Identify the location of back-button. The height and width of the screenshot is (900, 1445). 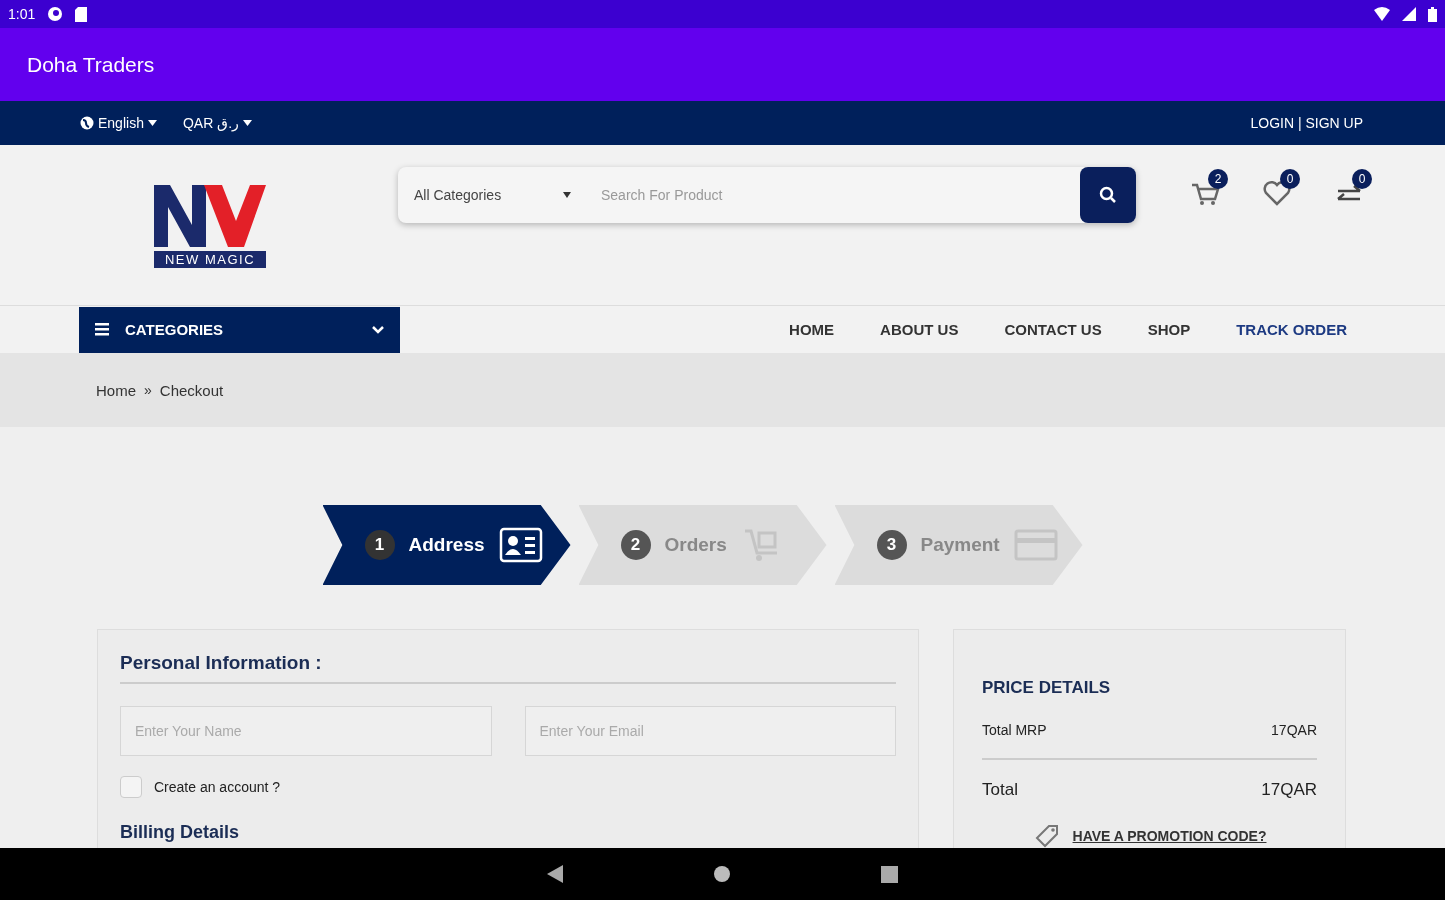
(555, 874).